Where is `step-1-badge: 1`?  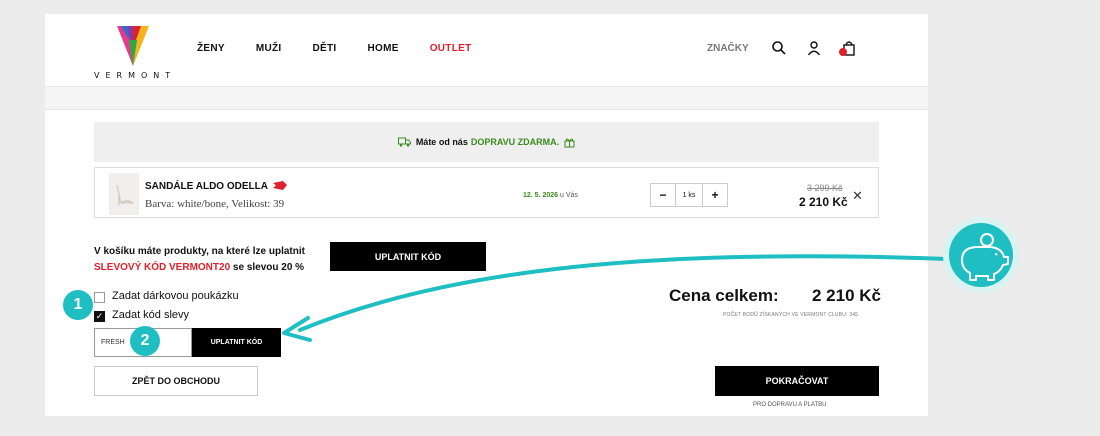 step-1-badge: 1 is located at coordinates (78, 305).